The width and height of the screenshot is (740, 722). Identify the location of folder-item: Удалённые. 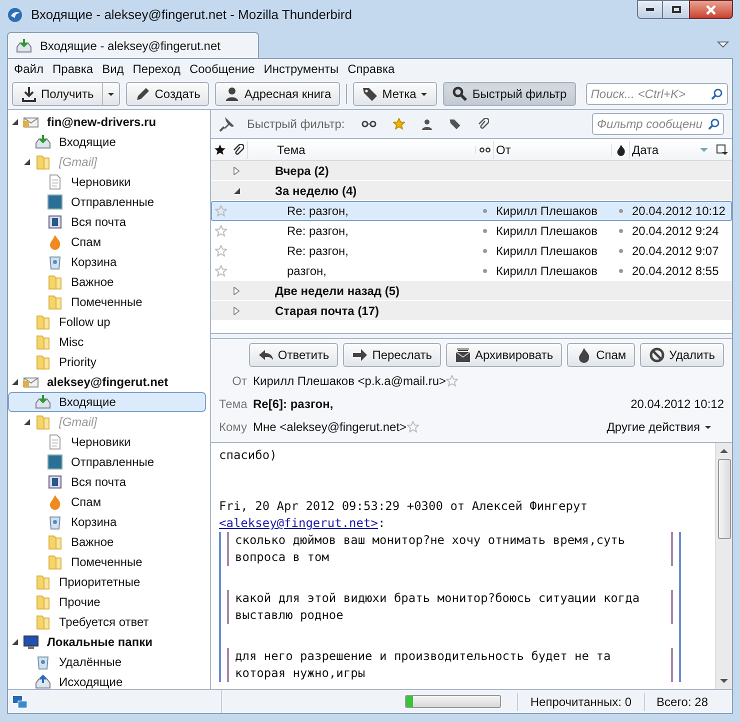
(107, 662).